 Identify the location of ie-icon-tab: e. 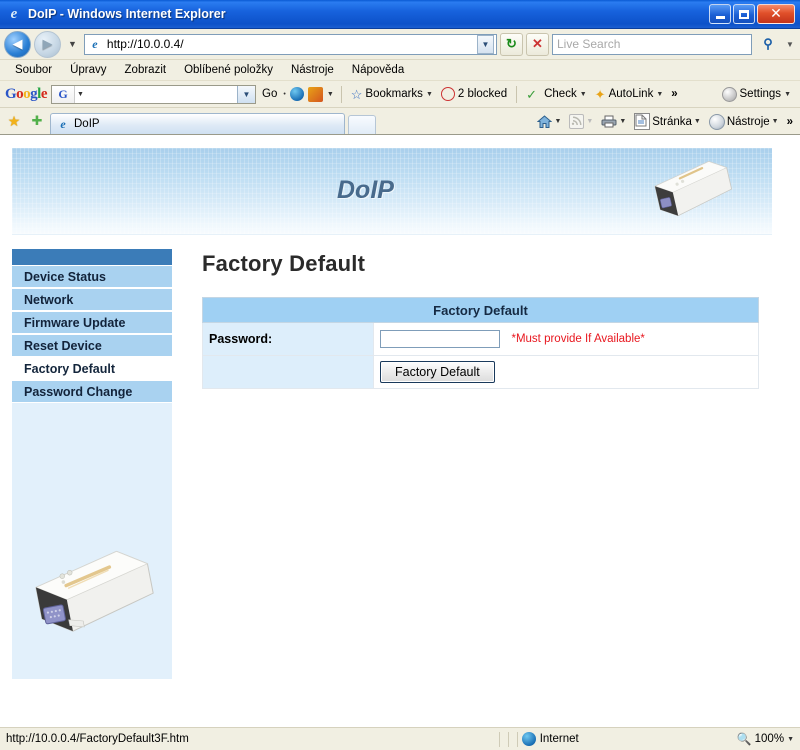
(63, 124).